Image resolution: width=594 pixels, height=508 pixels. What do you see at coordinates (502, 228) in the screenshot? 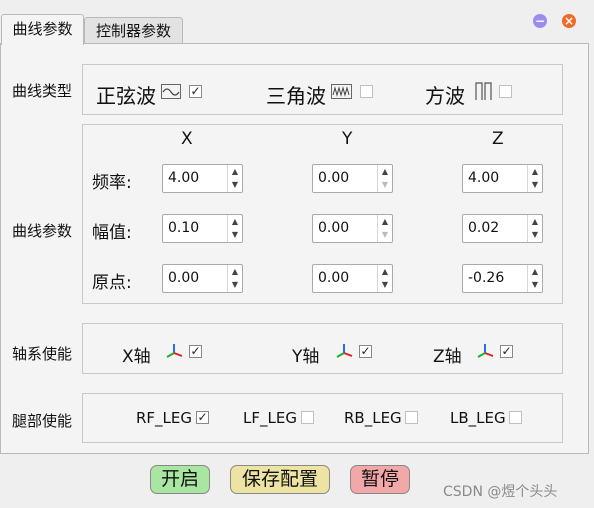
I see `amplitude-z-spinbox: 0.02 ▲ ▼` at bounding box center [502, 228].